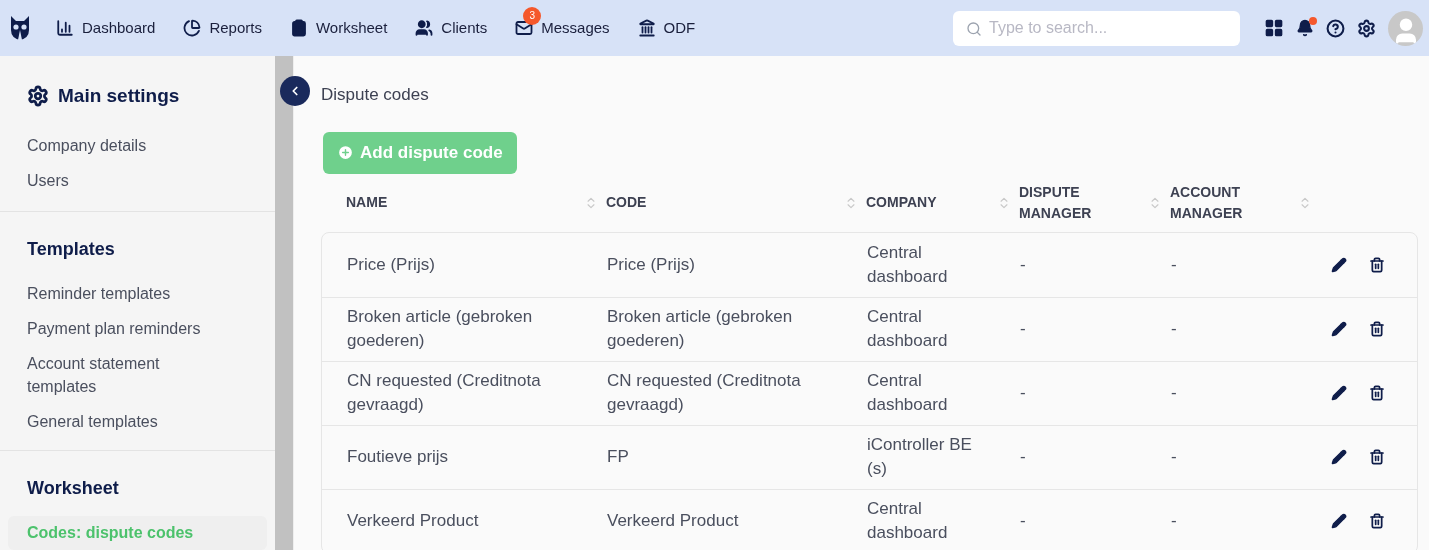 The width and height of the screenshot is (1429, 550). What do you see at coordinates (71, 249) in the screenshot?
I see `section-heading: Templates` at bounding box center [71, 249].